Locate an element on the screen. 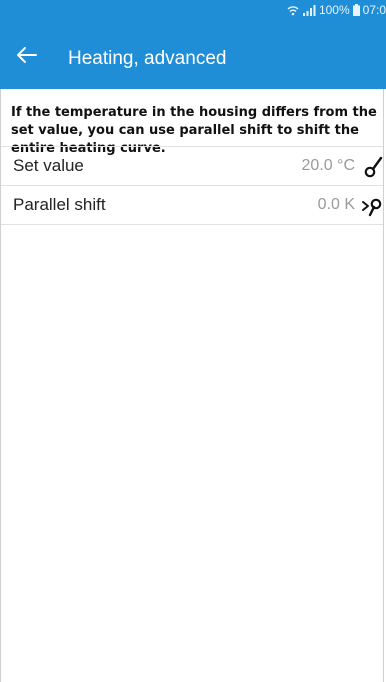  setting-row-set-value: Set value 20.0 °C is located at coordinates (192, 165).